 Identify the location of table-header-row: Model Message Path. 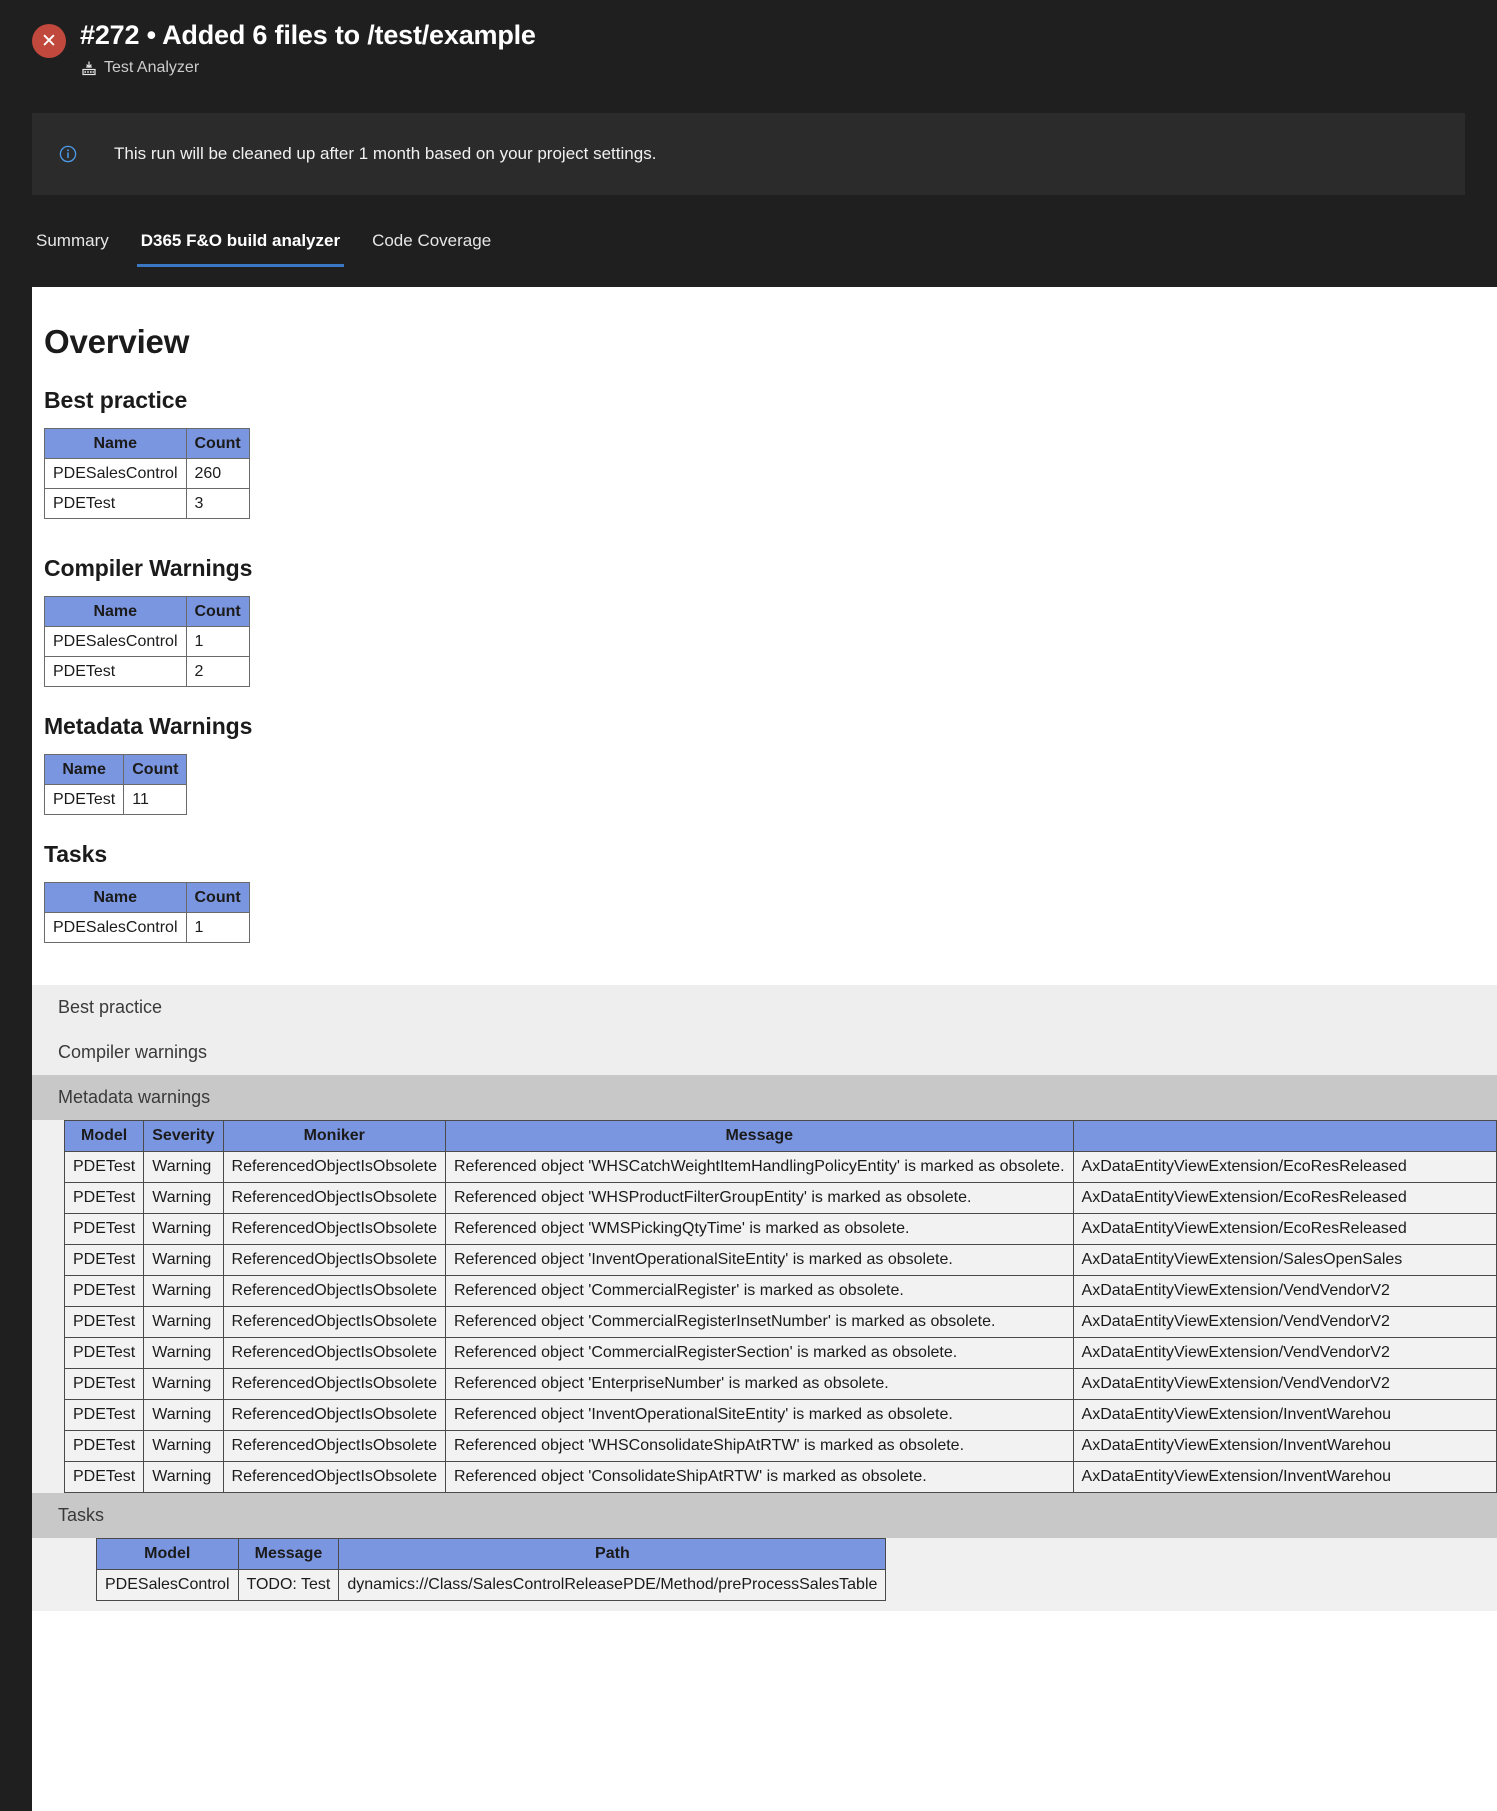
(491, 1554).